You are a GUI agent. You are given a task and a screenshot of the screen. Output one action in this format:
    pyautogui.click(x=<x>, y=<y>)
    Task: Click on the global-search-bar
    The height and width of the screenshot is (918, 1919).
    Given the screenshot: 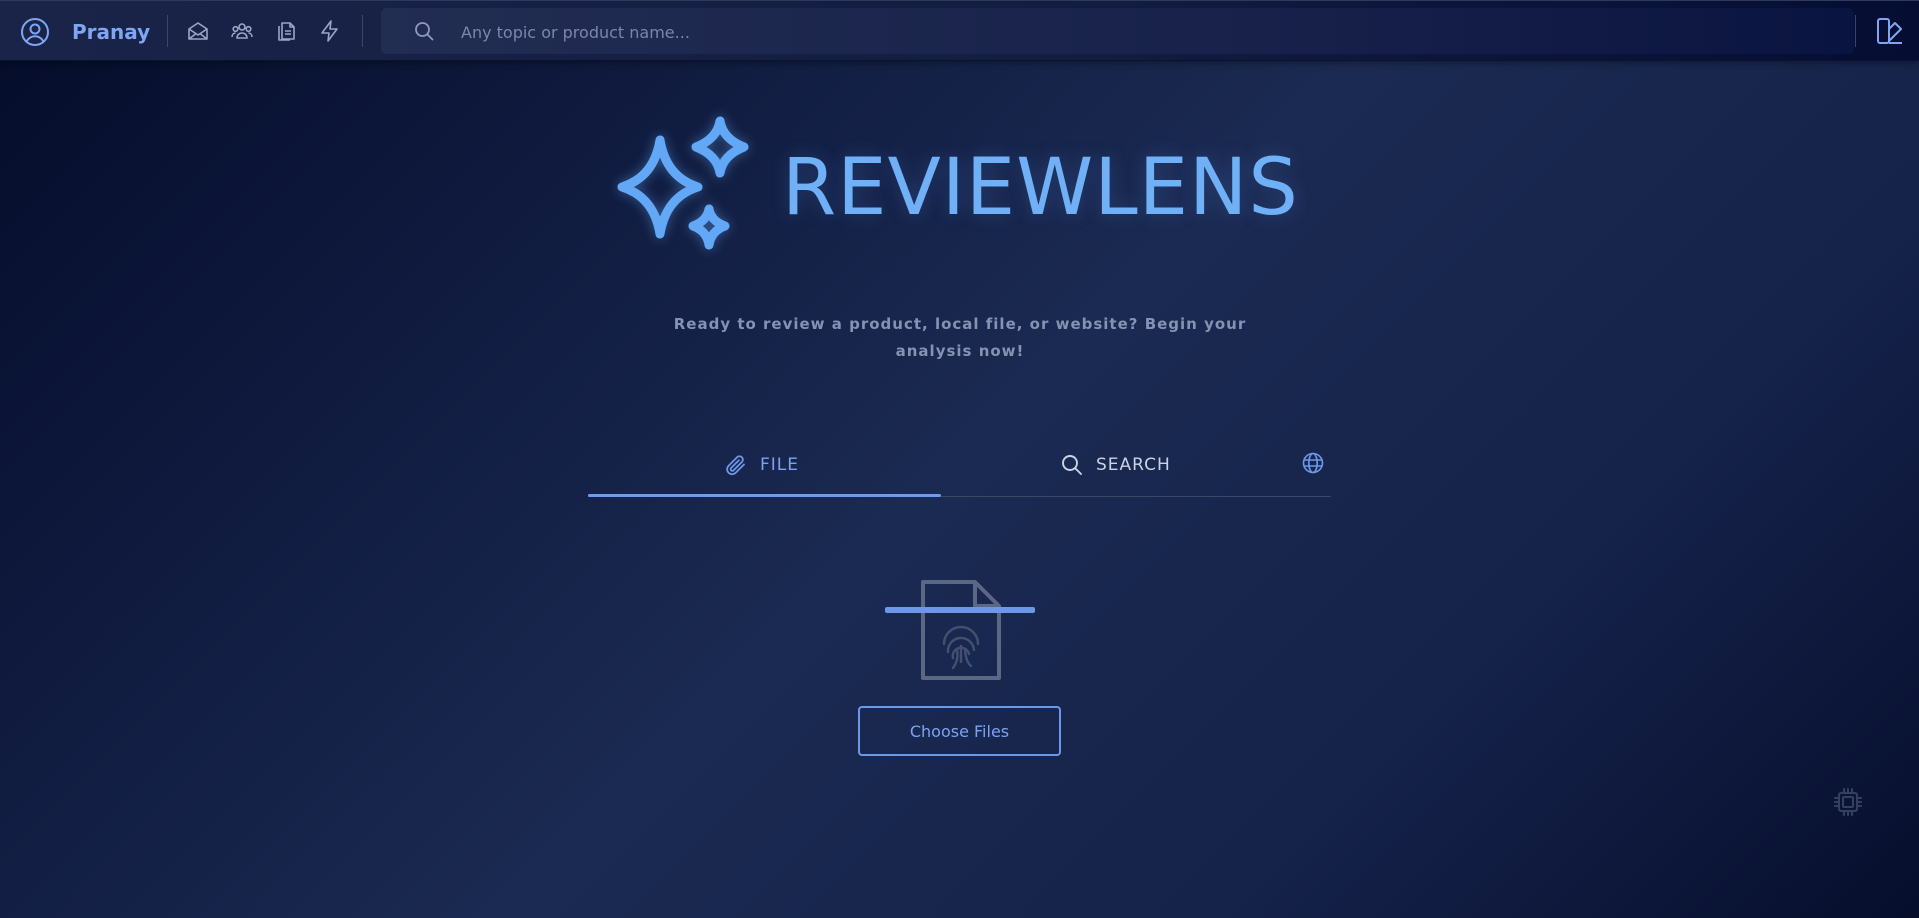 What is the action you would take?
    pyautogui.click(x=1117, y=32)
    